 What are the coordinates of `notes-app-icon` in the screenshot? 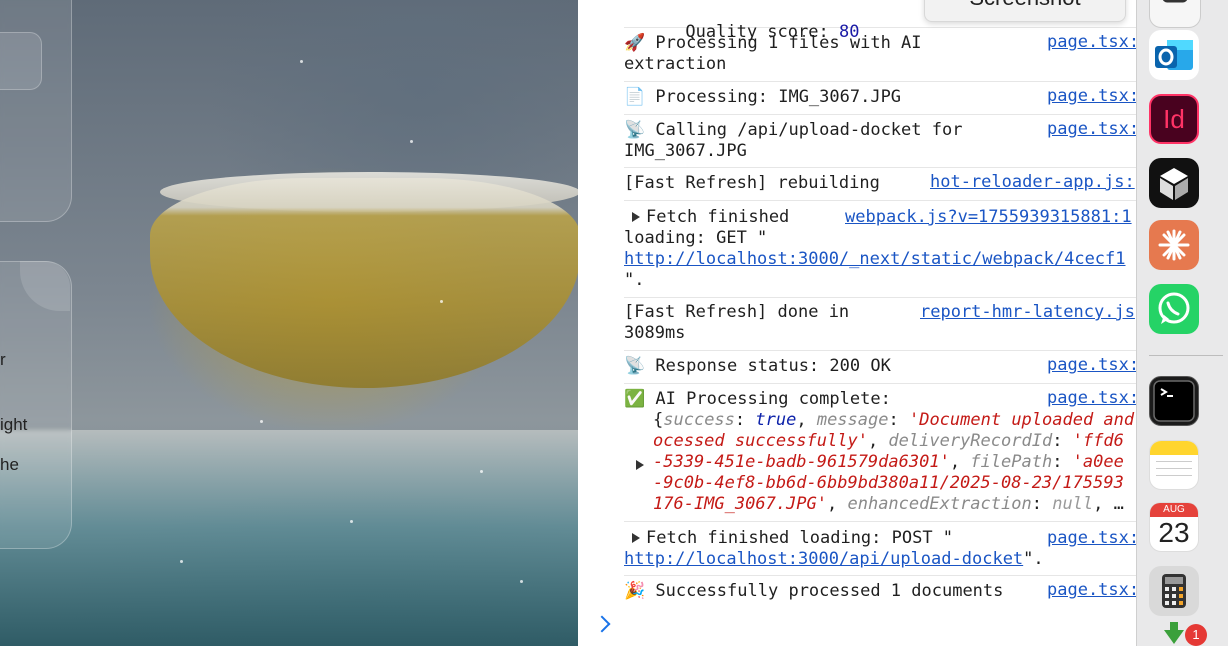 It's located at (1174, 465).